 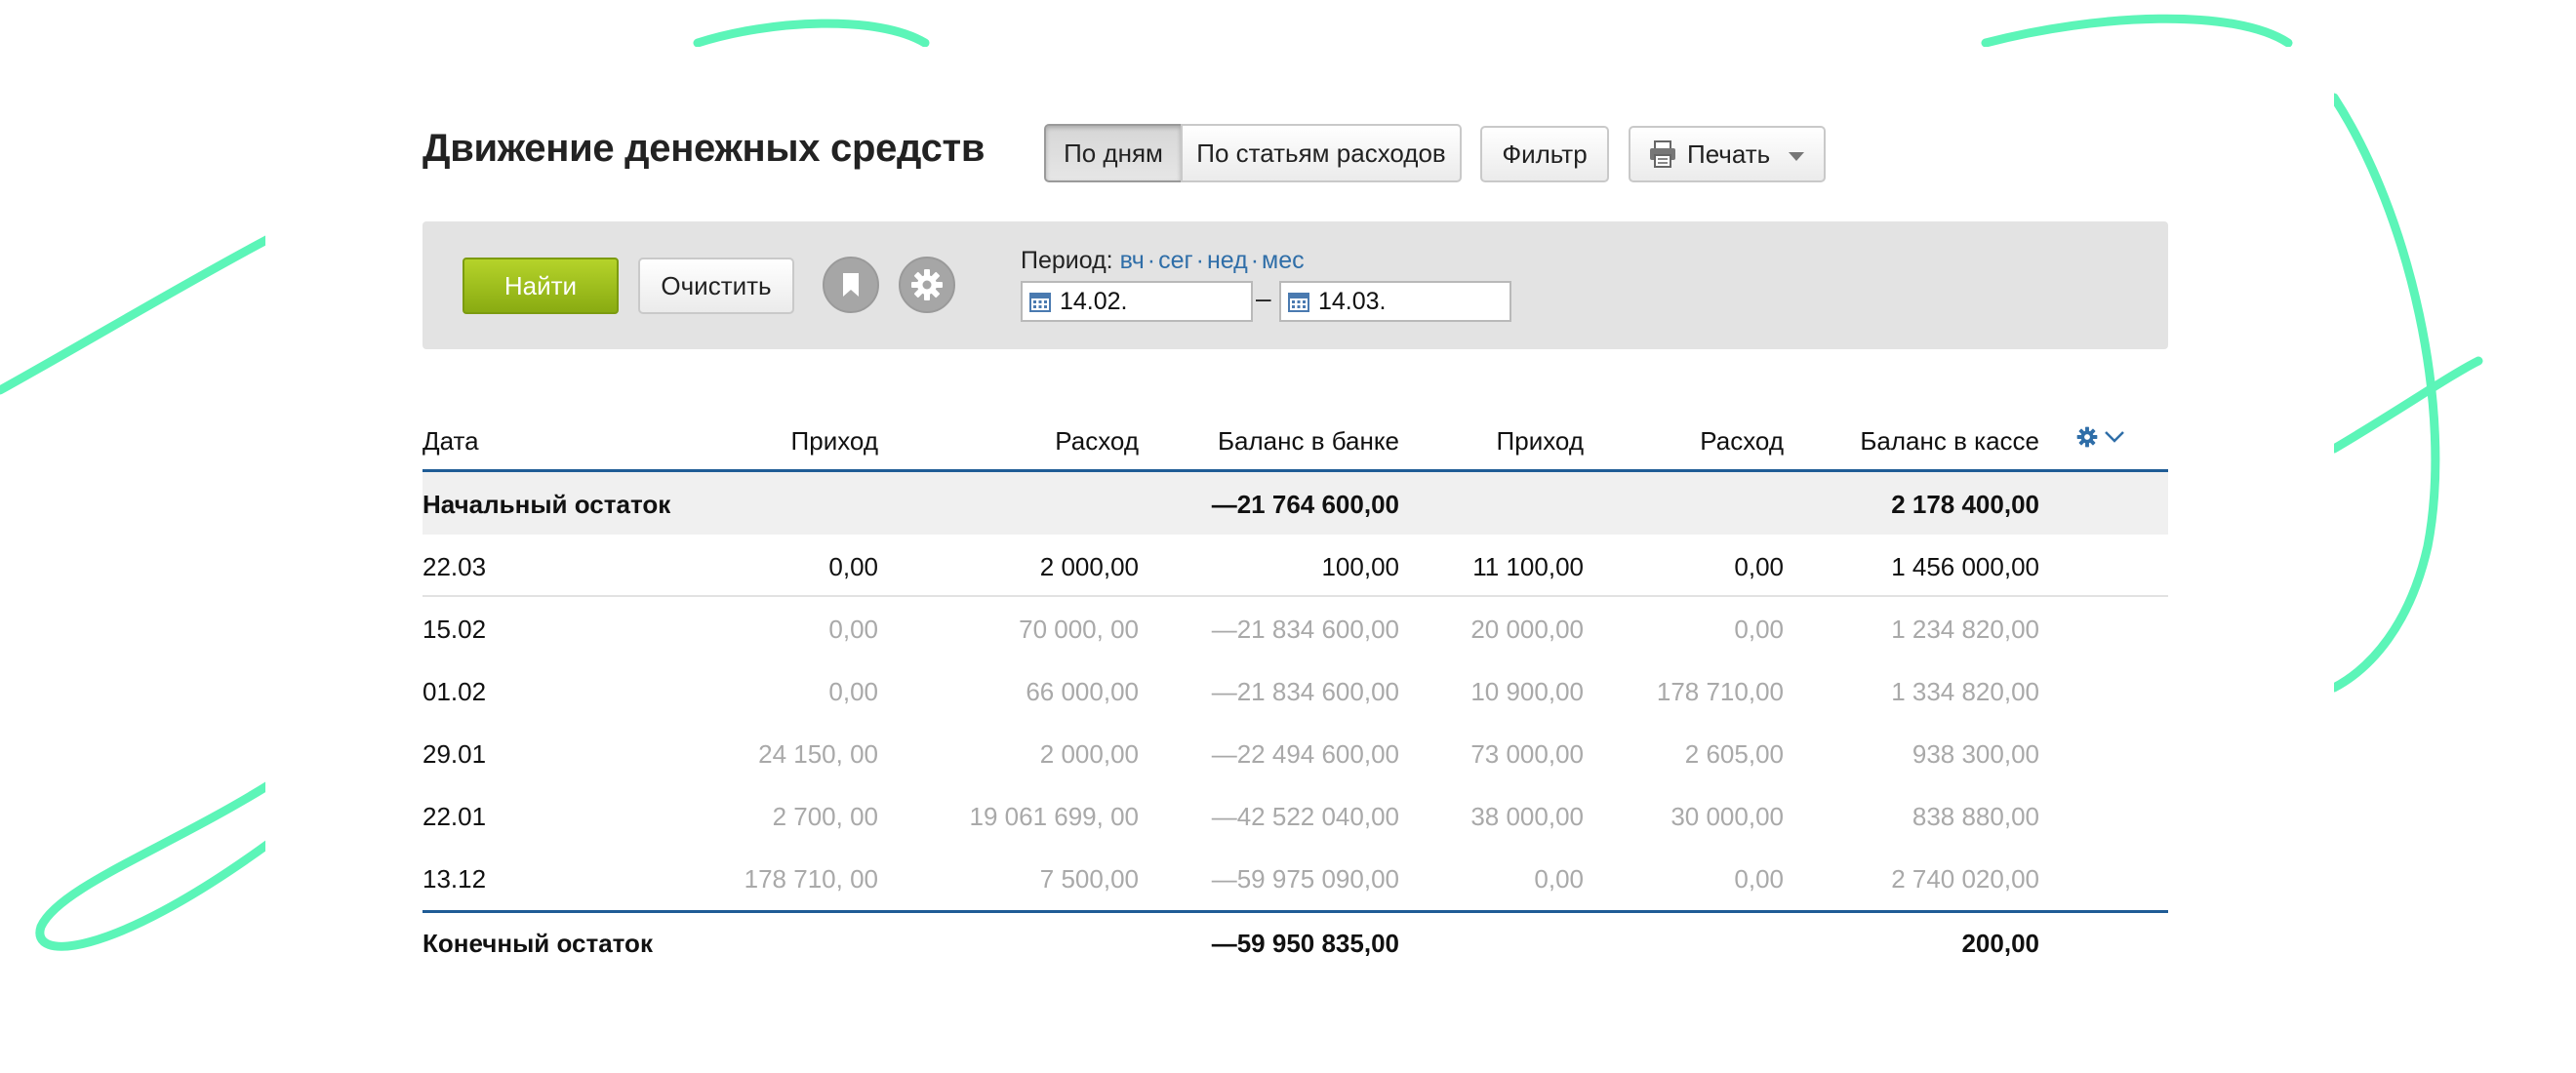 What do you see at coordinates (1720, 692) in the screenshot?
I see `table-cell-cash-expense: 178 710,00` at bounding box center [1720, 692].